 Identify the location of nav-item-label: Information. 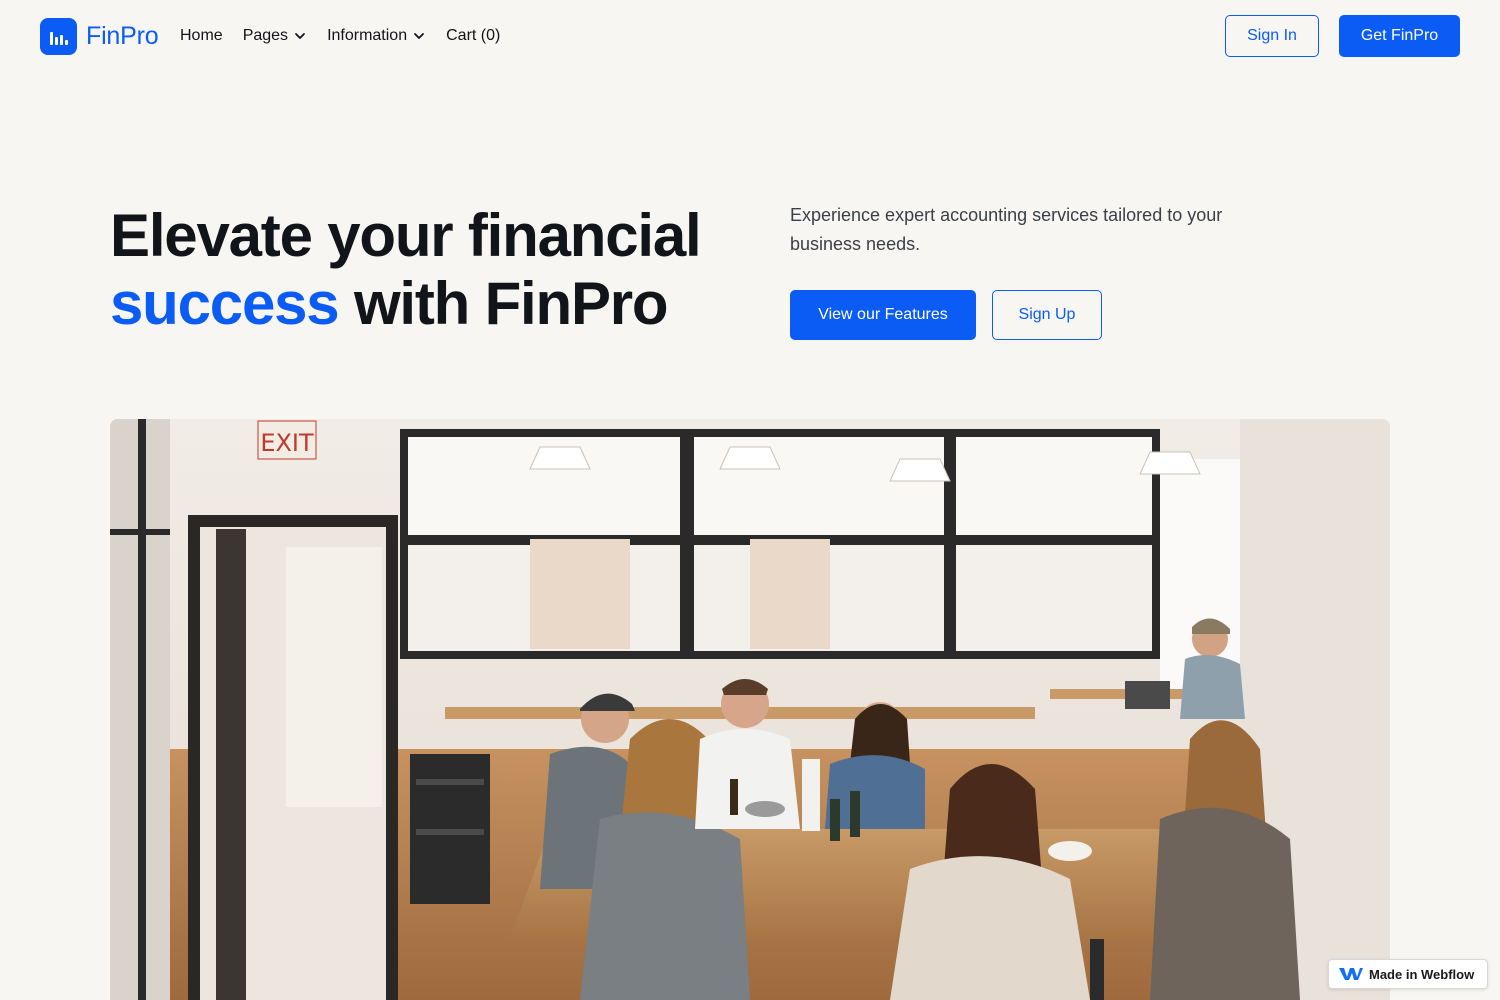
(367, 35).